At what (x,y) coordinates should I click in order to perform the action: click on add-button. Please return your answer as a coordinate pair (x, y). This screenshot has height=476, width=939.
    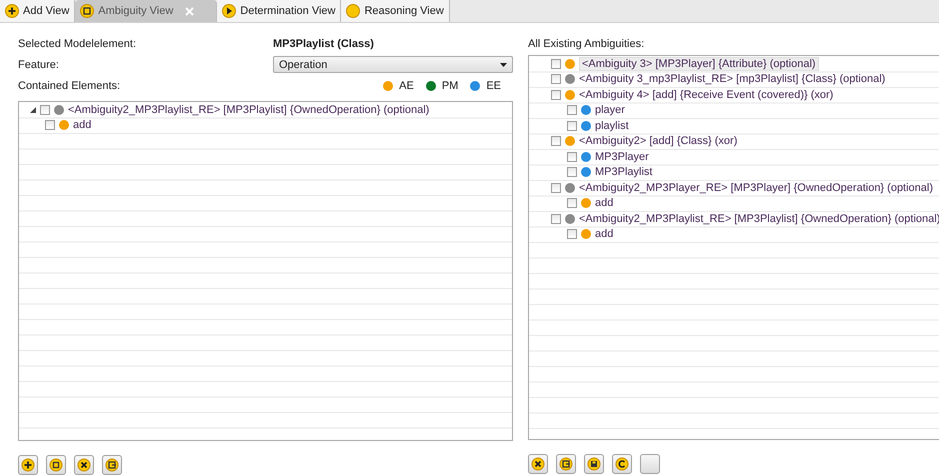
    Looking at the image, I should click on (28, 465).